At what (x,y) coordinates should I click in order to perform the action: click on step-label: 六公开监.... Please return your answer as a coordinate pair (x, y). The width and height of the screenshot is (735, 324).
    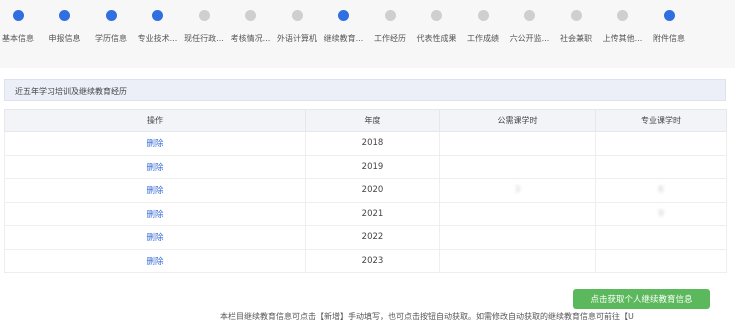
    Looking at the image, I should click on (529, 38).